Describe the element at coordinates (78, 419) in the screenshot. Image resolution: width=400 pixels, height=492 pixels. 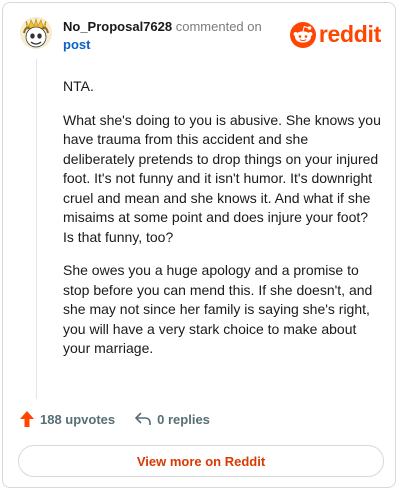
I see `upvote-count: 188 upvotes` at that location.